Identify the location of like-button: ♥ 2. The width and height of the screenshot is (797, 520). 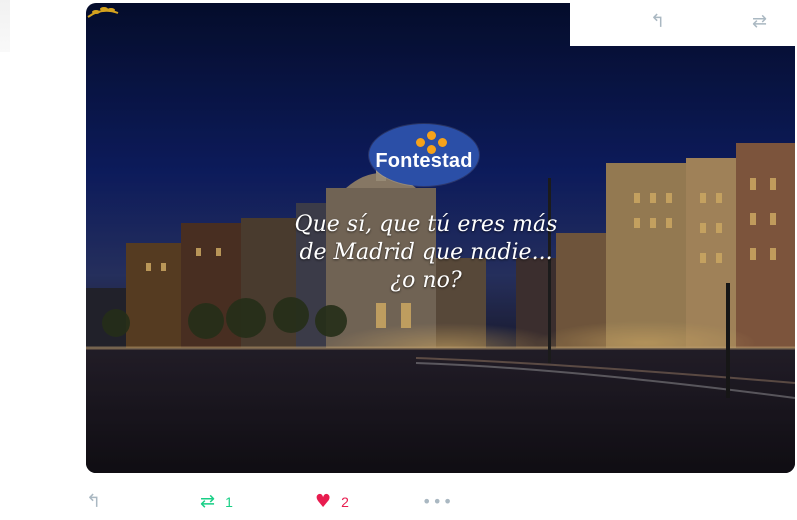
(332, 502).